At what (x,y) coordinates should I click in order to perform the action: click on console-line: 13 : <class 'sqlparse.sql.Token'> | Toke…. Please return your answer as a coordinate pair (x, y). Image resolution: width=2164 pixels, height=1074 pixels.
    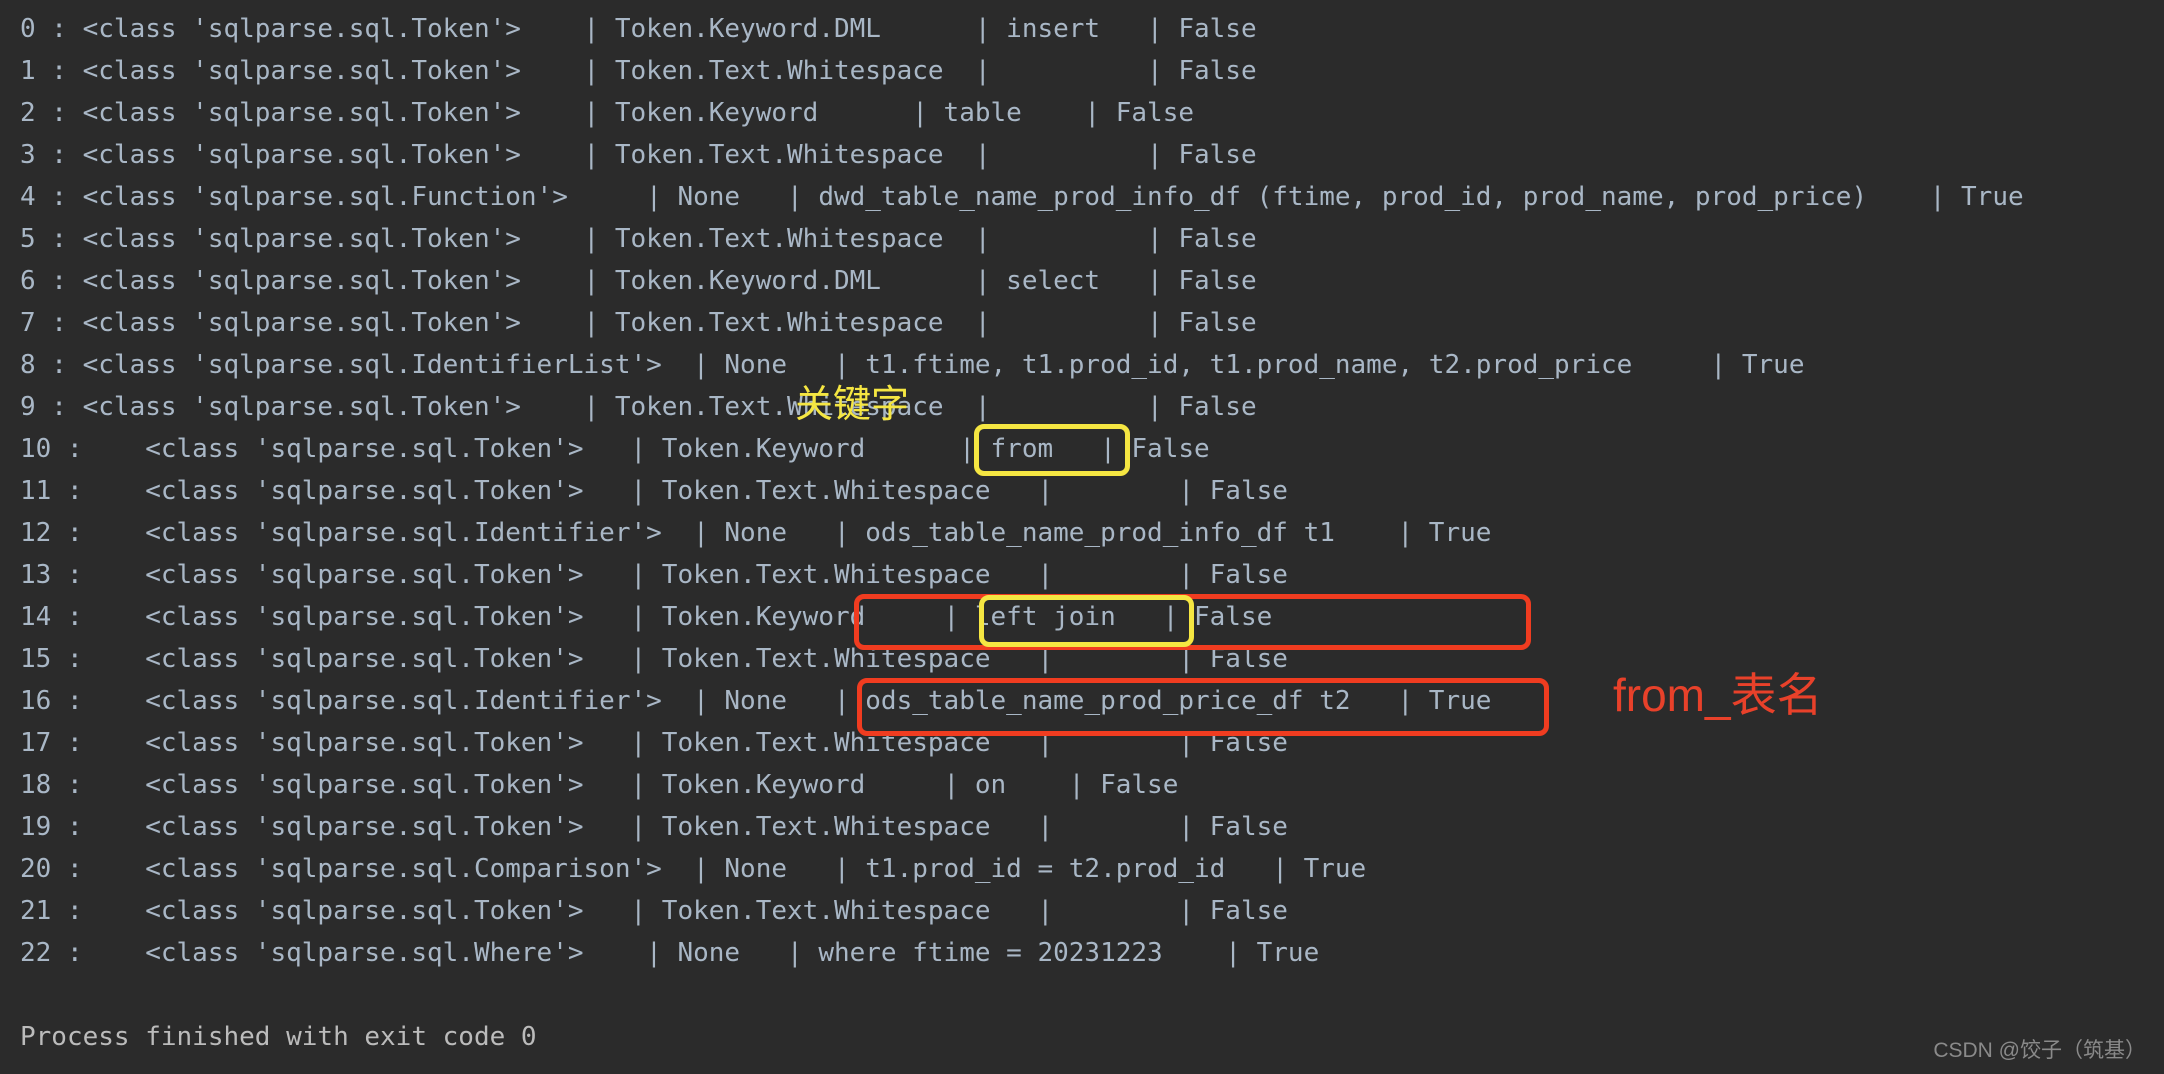
    Looking at the image, I should click on (654, 575).